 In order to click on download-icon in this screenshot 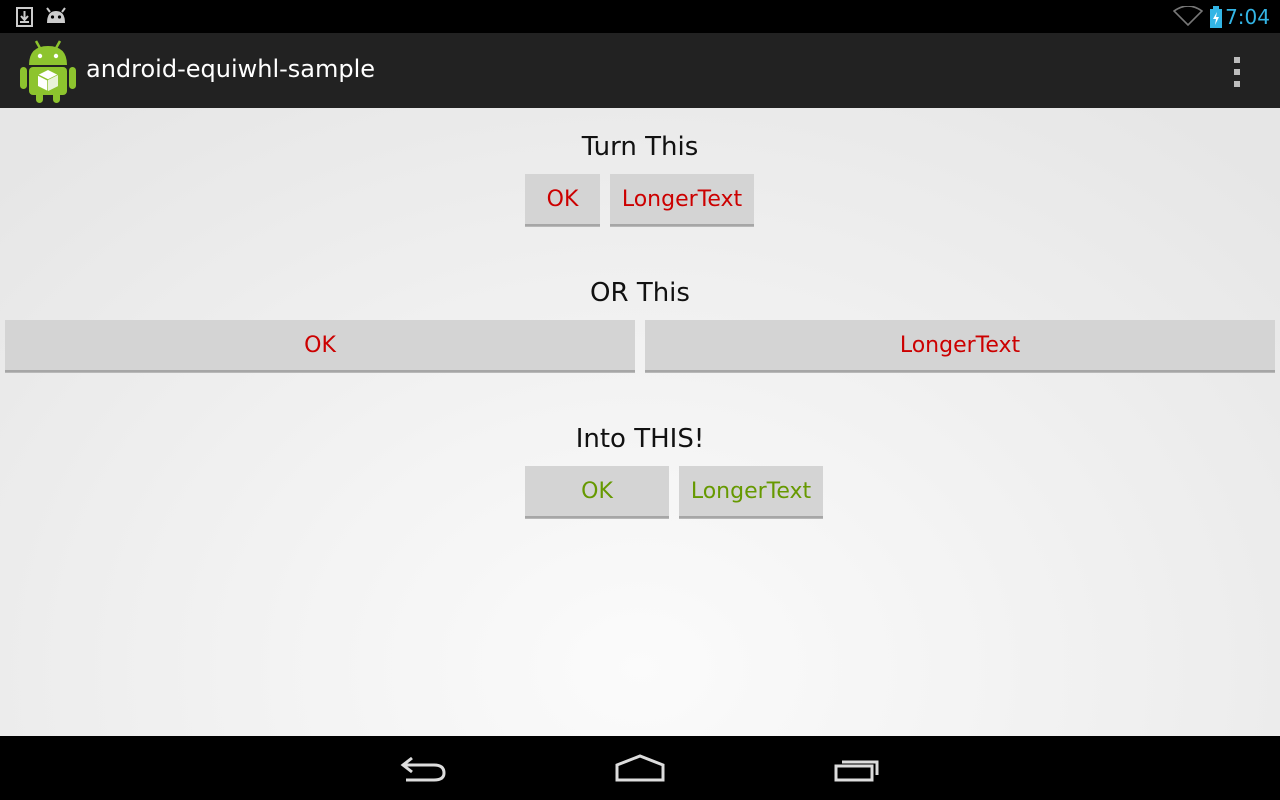, I will do `click(25, 19)`.